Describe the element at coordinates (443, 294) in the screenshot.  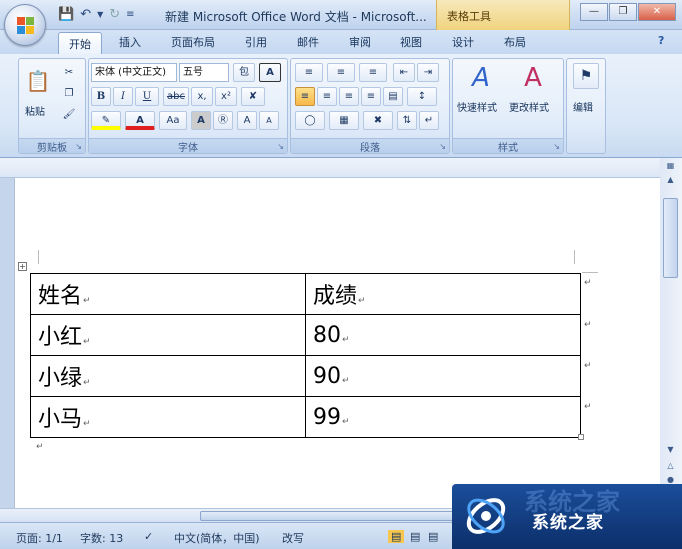
I see `table-cell: 成绩↵` at that location.